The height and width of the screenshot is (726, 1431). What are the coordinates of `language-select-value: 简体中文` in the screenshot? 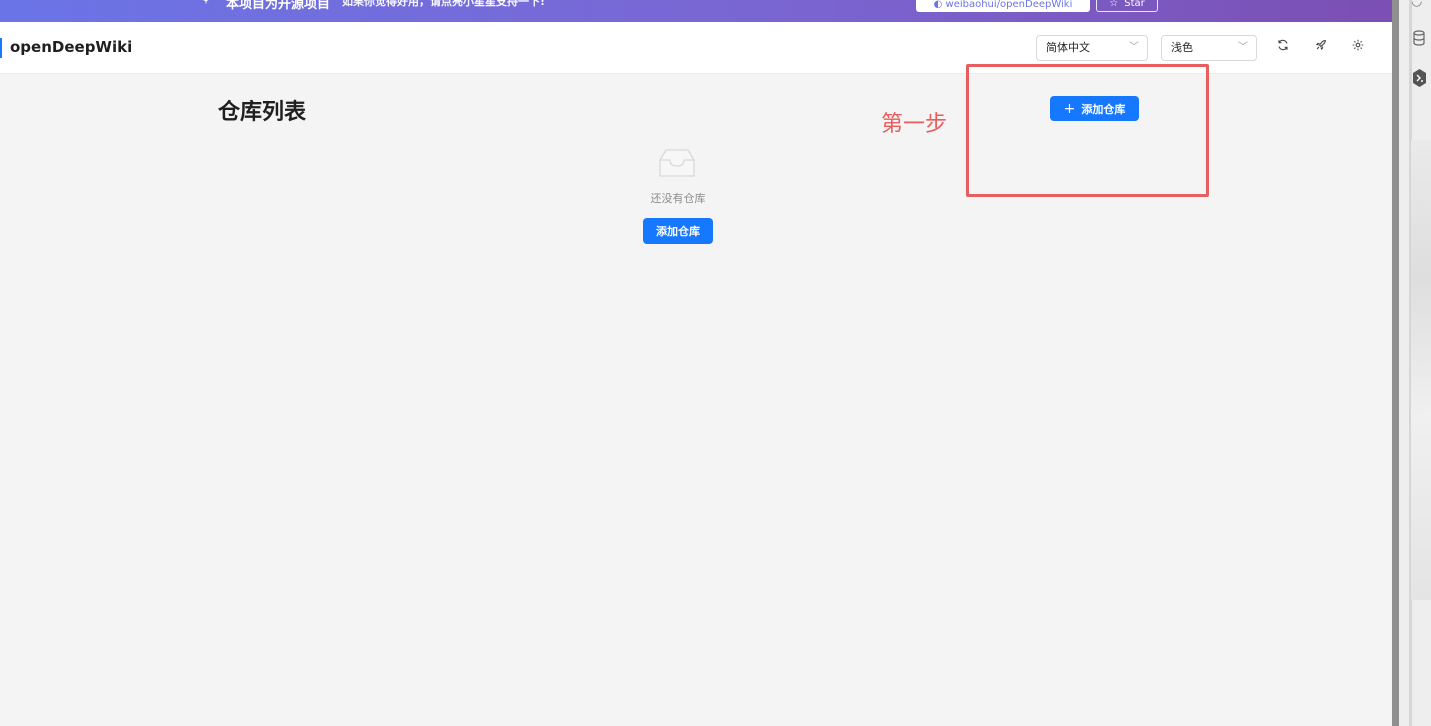 It's located at (1068, 47).